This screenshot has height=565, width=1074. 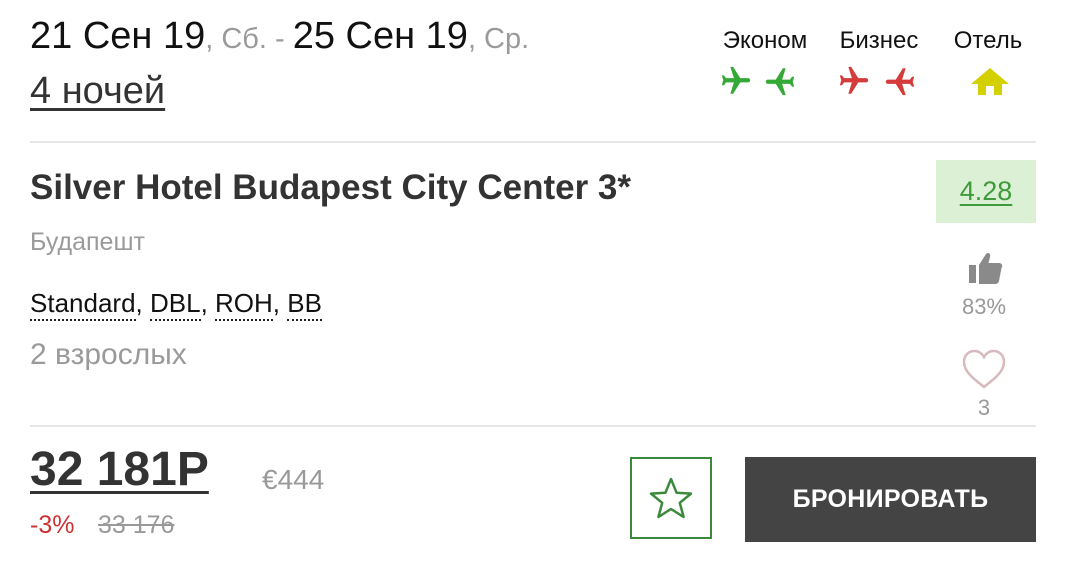 I want to click on hotel-name: Silver Hotel Budapest City Center 3*, so click(x=330, y=188).